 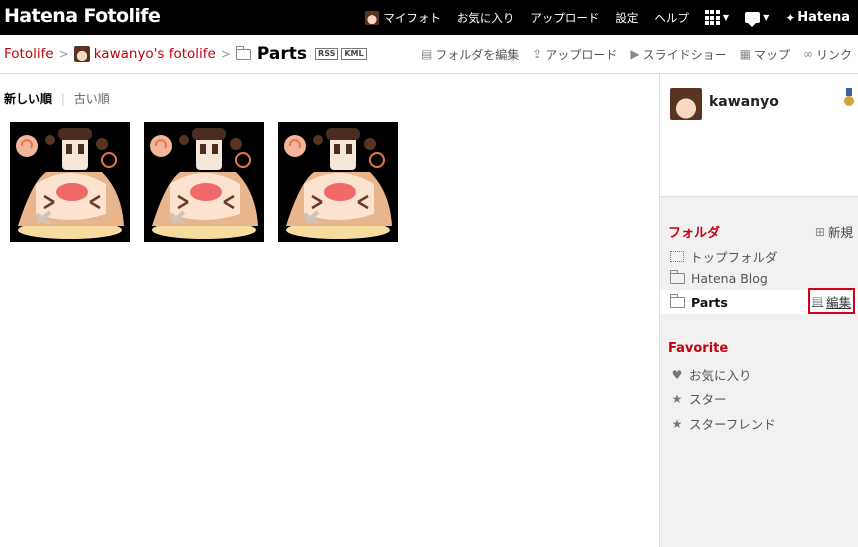 What do you see at coordinates (840, 232) in the screenshot?
I see `new-folder-label: 新規` at bounding box center [840, 232].